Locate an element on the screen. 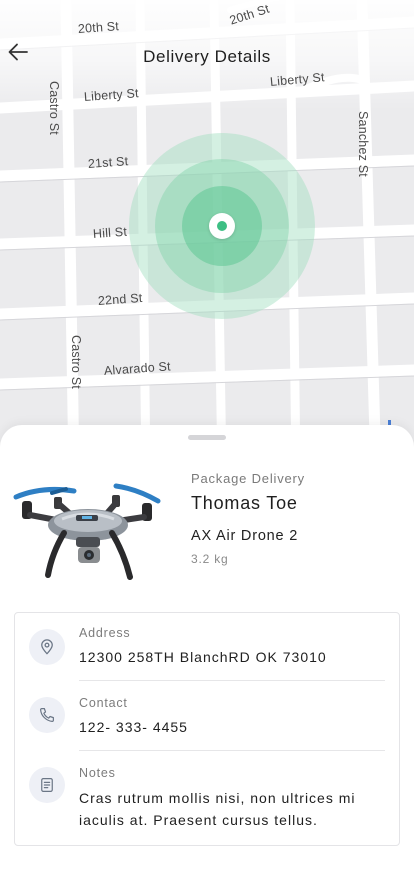 The image size is (414, 896). contact-row: Contact 122- 333- 4455 is located at coordinates (207, 716).